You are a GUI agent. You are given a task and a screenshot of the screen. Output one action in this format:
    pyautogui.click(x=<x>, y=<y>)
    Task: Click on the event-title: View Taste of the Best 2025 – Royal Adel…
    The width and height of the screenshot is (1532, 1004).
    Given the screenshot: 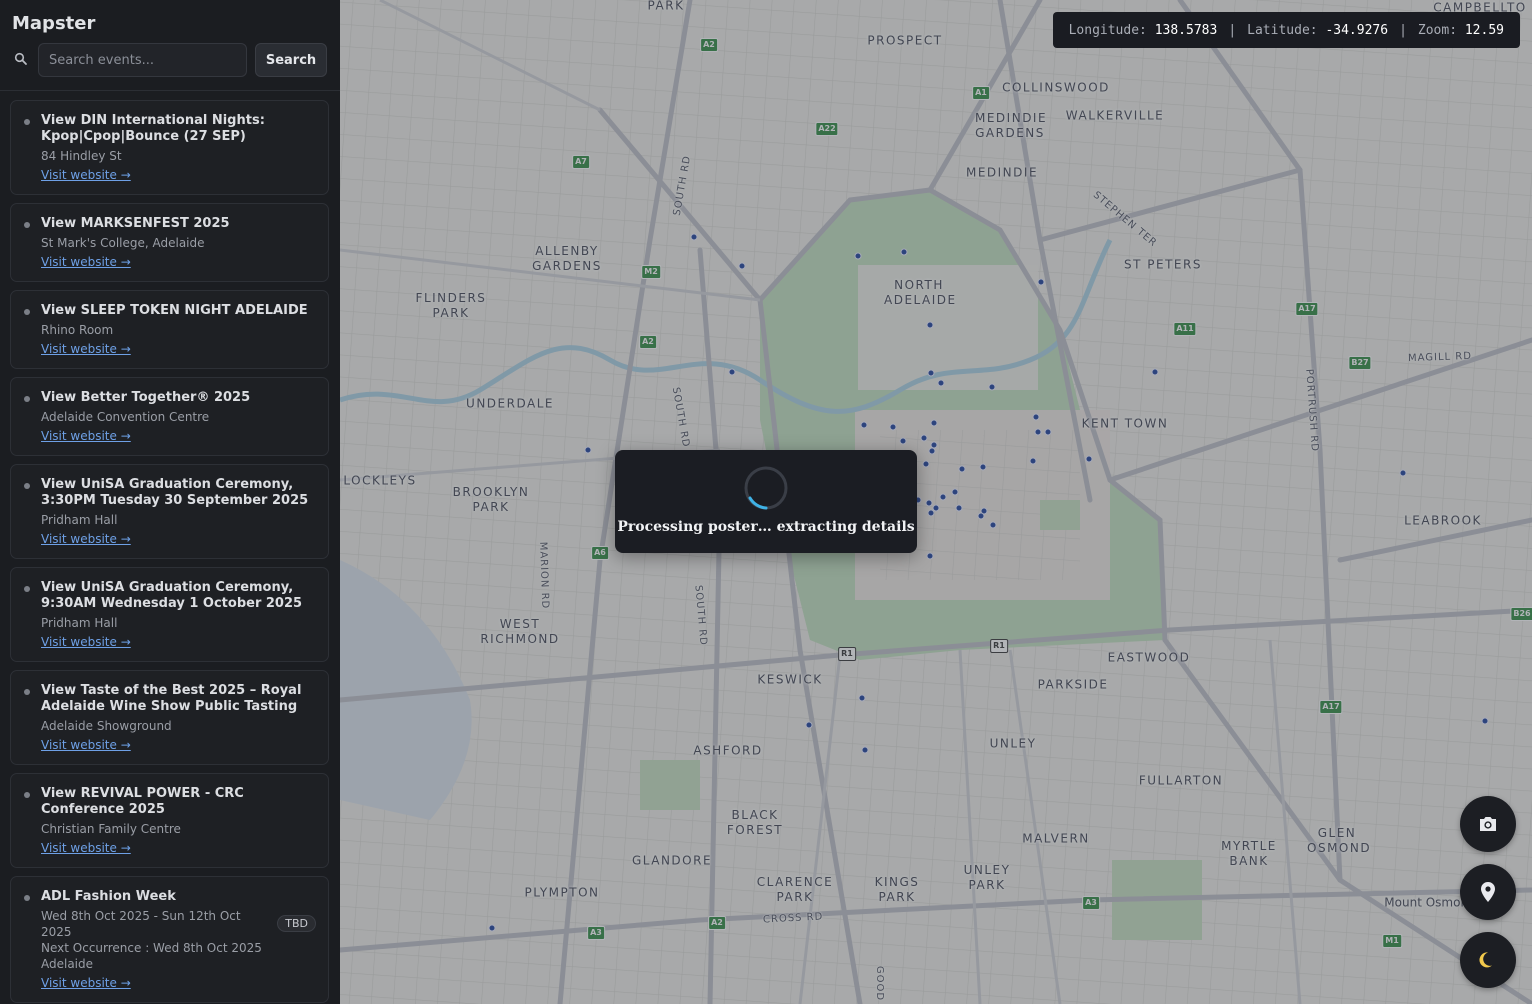 What is the action you would take?
    pyautogui.click(x=178, y=699)
    